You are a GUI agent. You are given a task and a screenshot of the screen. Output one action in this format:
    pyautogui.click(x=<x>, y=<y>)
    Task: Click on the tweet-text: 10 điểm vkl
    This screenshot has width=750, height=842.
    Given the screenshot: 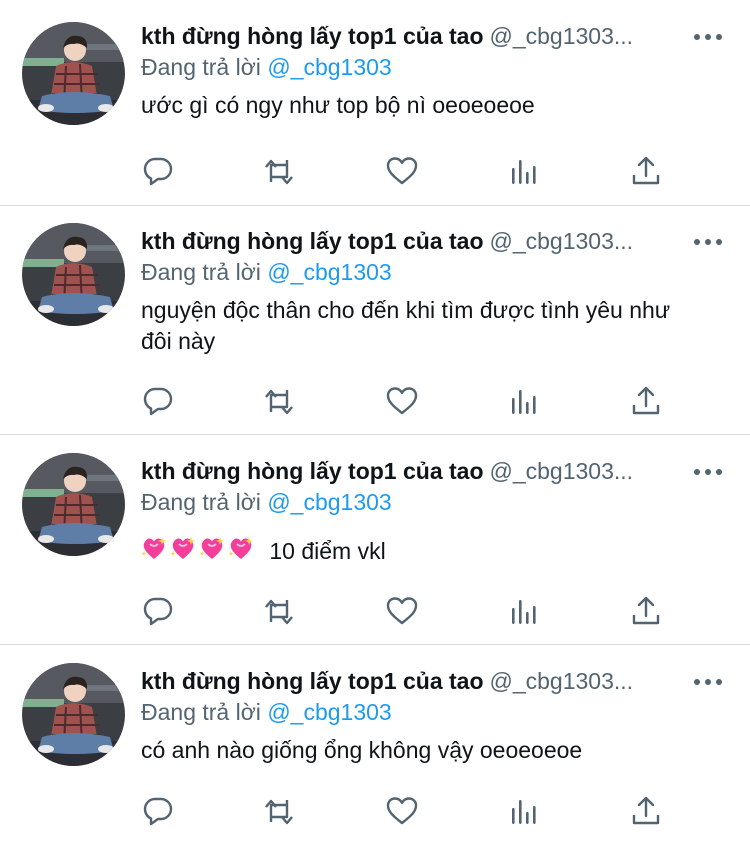 What is the action you would take?
    pyautogui.click(x=425, y=552)
    